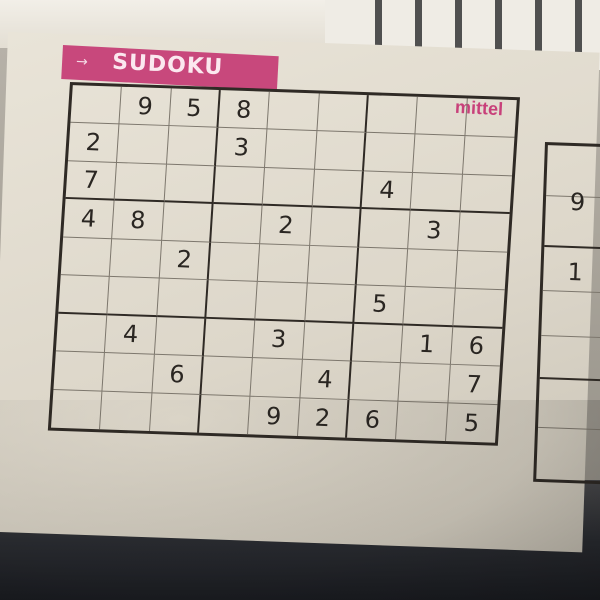 The width and height of the screenshot is (600, 600). I want to click on sudoku-cell-r1c8, so click(441, 116).